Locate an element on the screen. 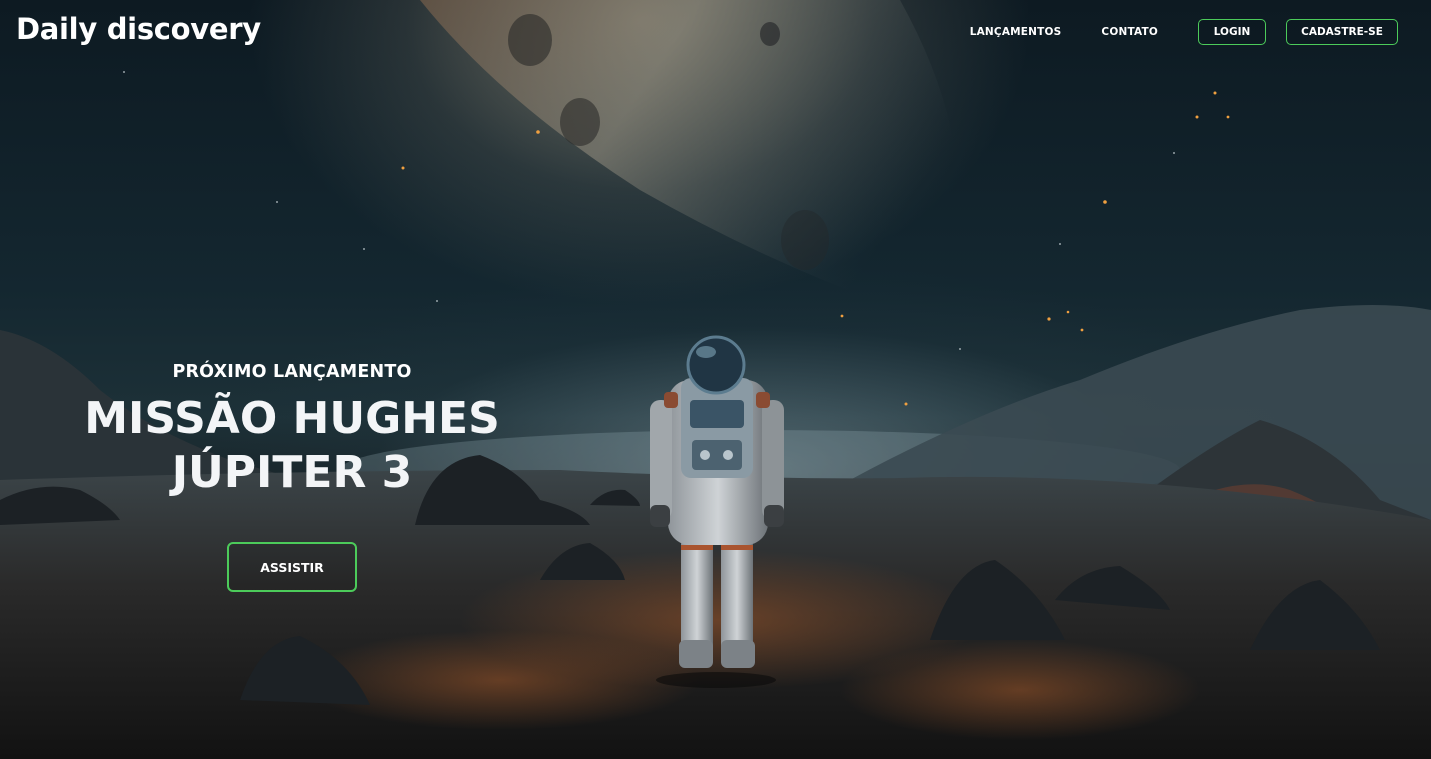 The width and height of the screenshot is (1431, 759). brand-logo: Daily discovery is located at coordinates (138, 29).